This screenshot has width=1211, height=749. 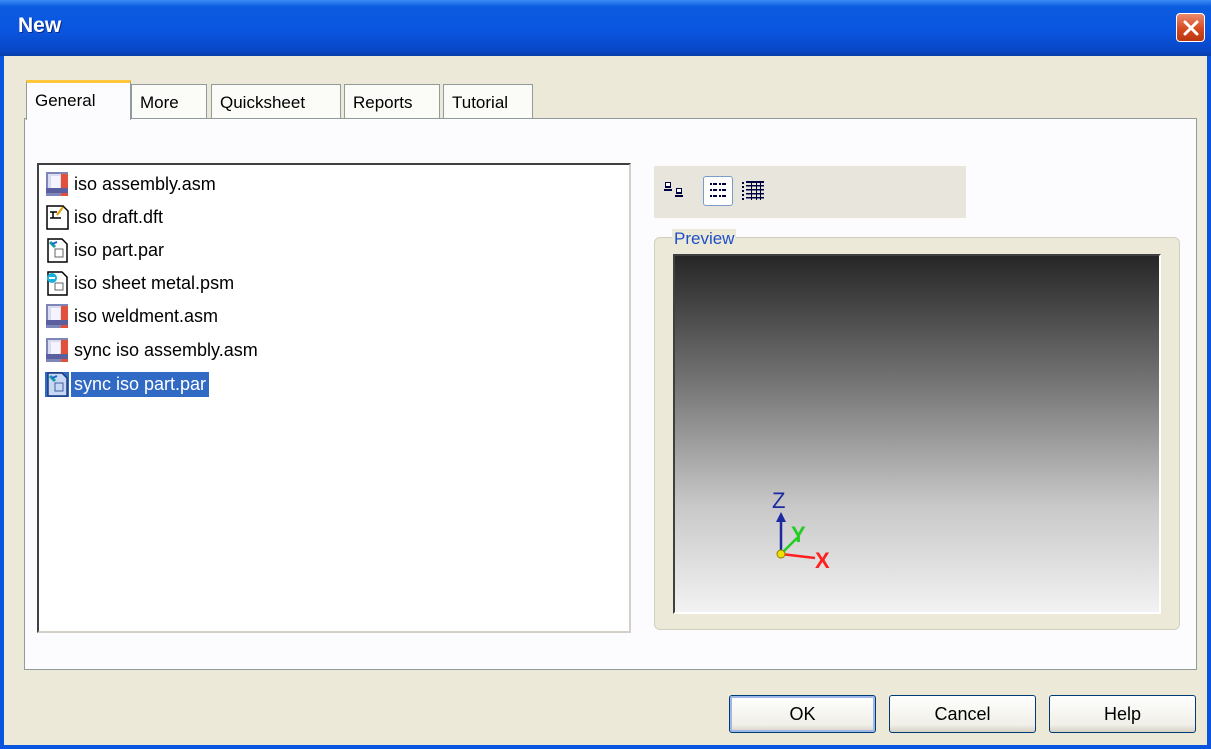 I want to click on view-mode-toolbar, so click(x=810, y=192).